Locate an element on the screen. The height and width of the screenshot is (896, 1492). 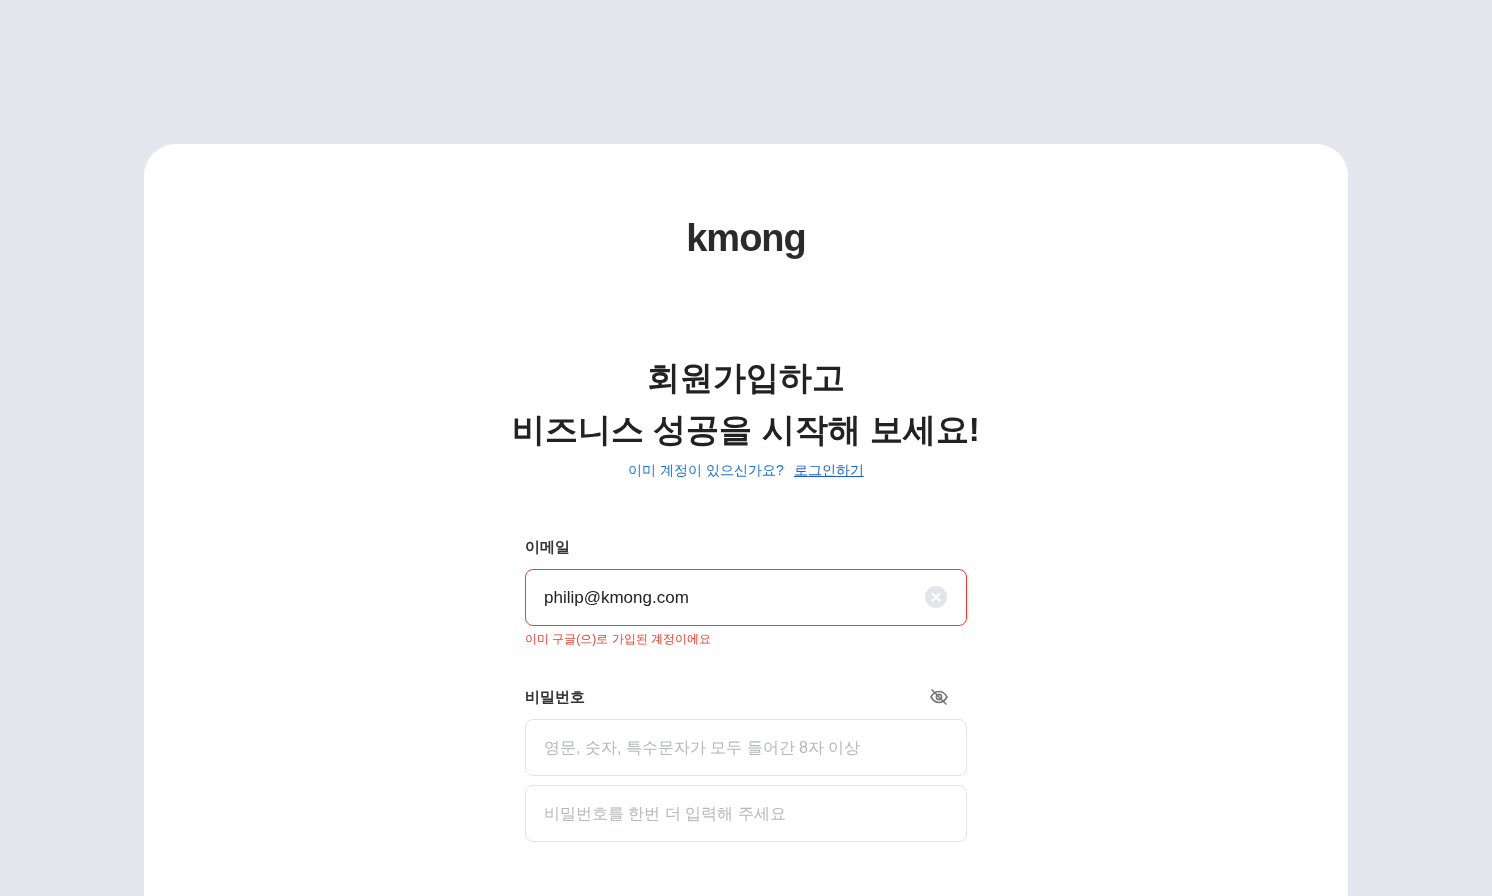
password-field: 영문, 숫자, 특수문자가 모두 들어간 8자 이상 is located at coordinates (746, 747).